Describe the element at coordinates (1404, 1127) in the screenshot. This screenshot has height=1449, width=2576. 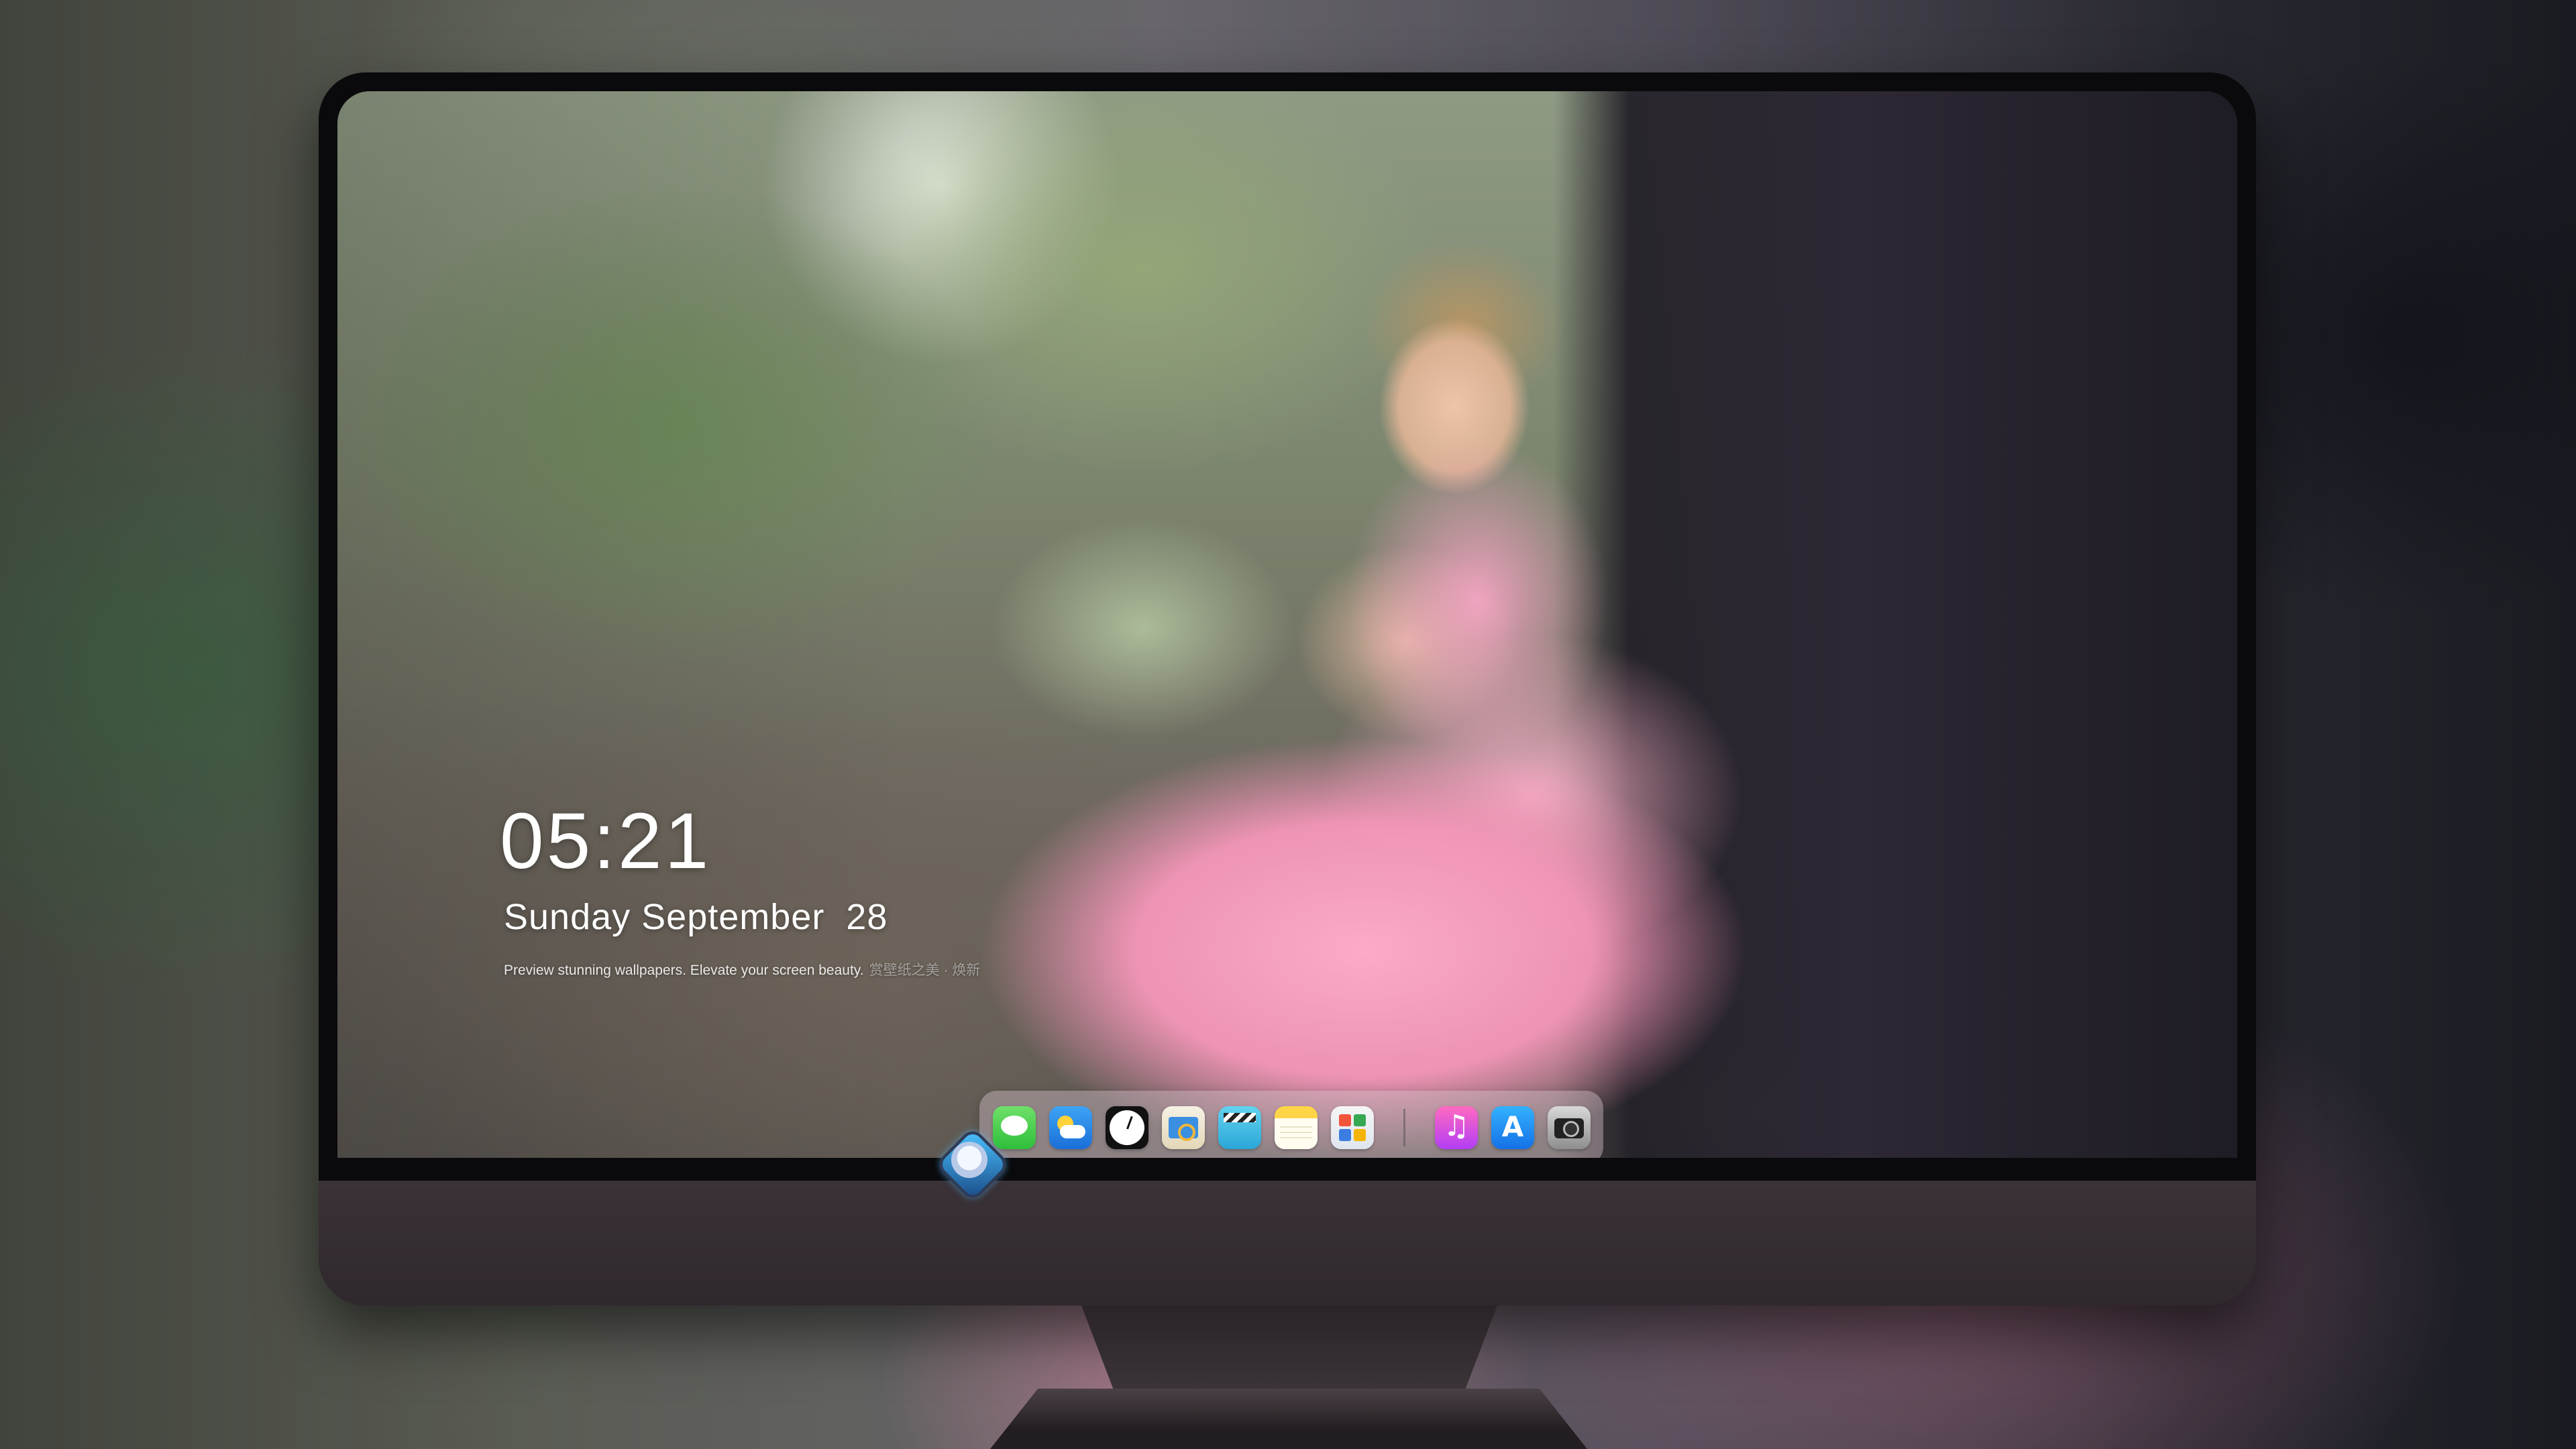
I see `dock-separator` at that location.